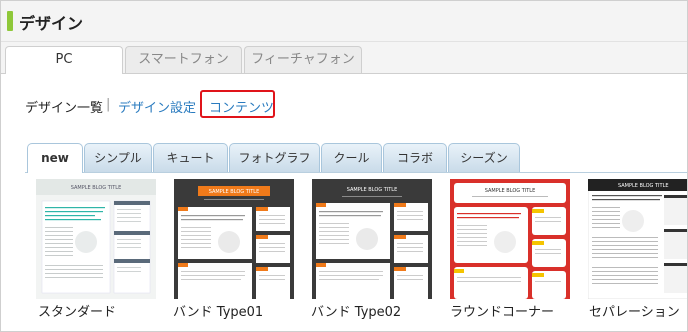 Image resolution: width=688 pixels, height=332 pixels. I want to click on subnav-design-list: デザイン一覧, so click(64, 108).